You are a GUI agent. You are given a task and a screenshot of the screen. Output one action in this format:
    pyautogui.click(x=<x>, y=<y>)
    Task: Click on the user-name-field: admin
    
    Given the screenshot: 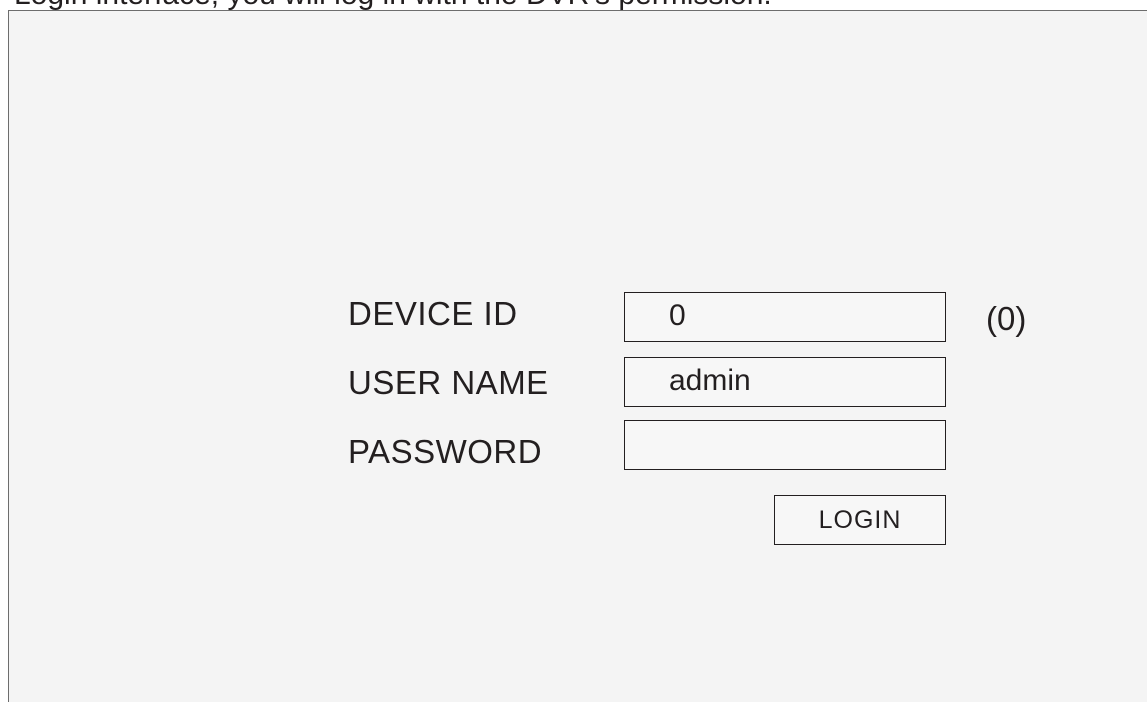 What is the action you would take?
    pyautogui.click(x=785, y=382)
    